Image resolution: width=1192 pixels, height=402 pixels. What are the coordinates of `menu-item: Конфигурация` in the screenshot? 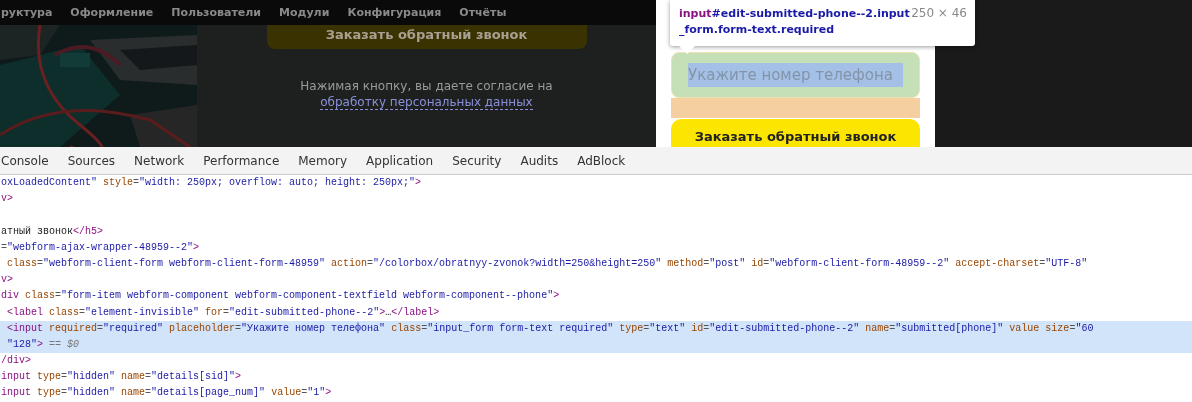 It's located at (394, 12).